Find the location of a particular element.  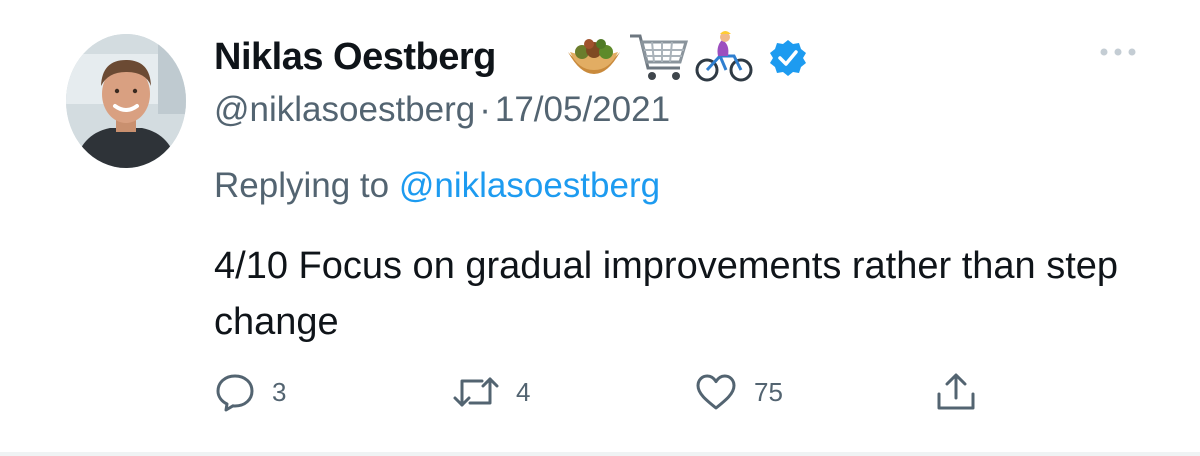

reply-count: 3 is located at coordinates (279, 391).